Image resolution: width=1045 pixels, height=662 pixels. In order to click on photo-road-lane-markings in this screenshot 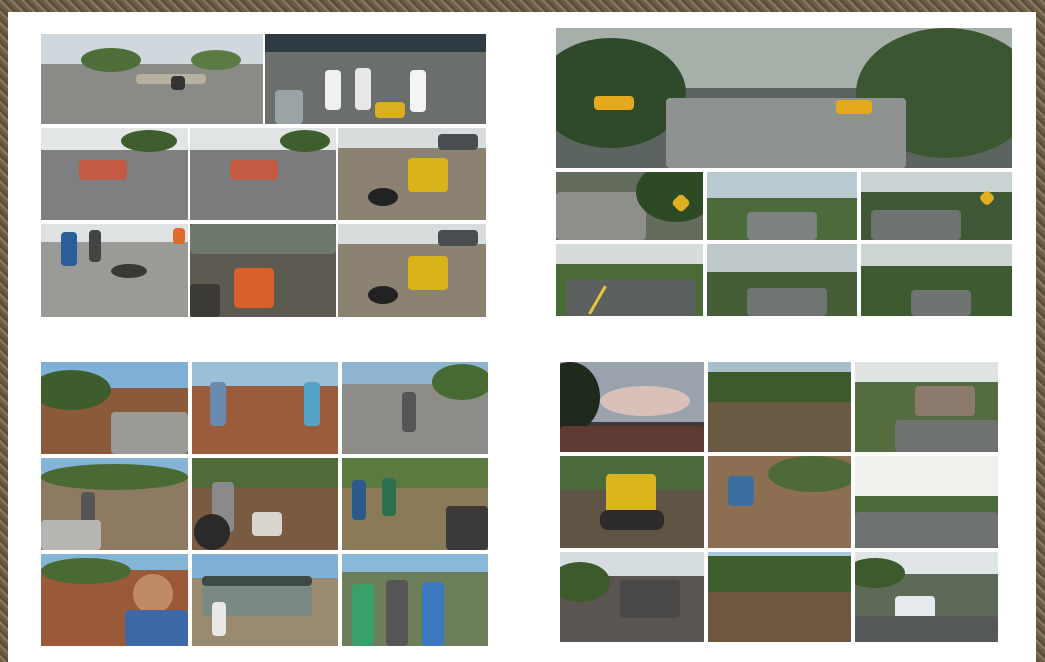, I will do `click(629, 280)`.